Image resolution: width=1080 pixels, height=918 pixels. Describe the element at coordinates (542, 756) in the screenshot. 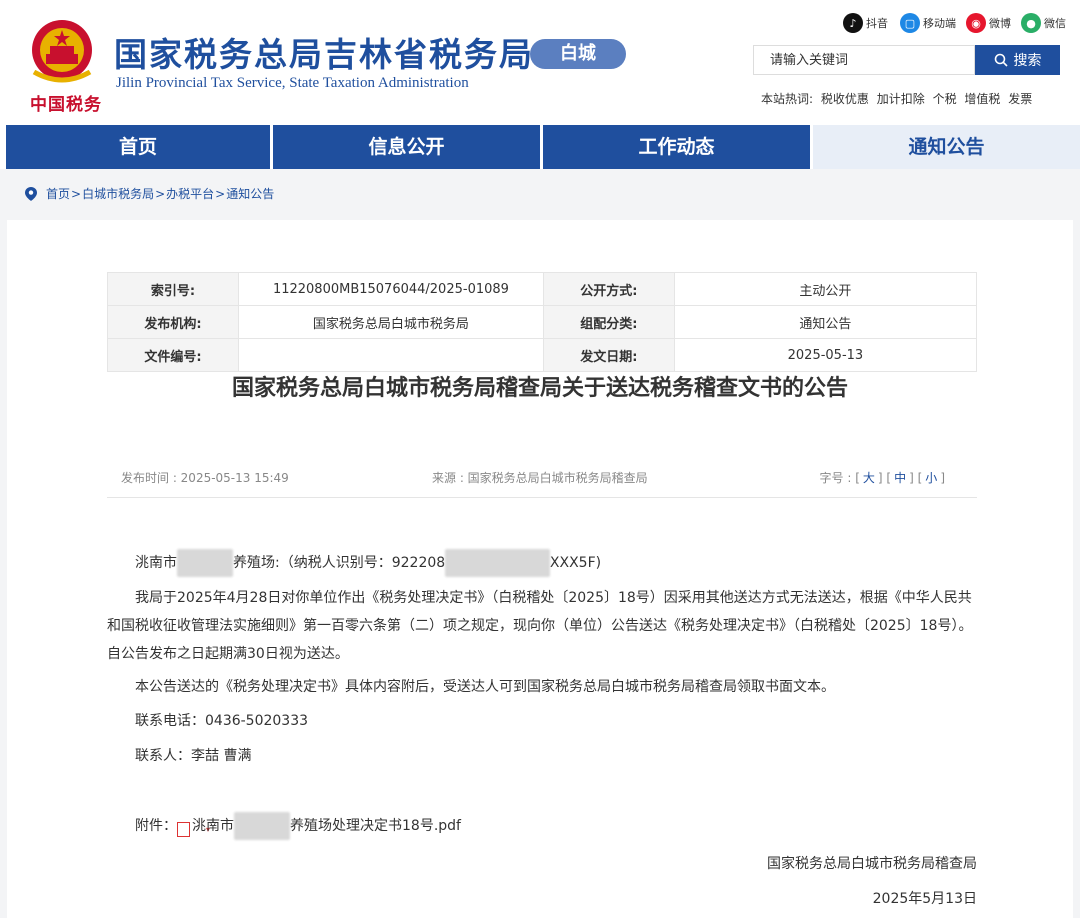

I see `contact-person-line: 联系人：李喆 曹满` at that location.